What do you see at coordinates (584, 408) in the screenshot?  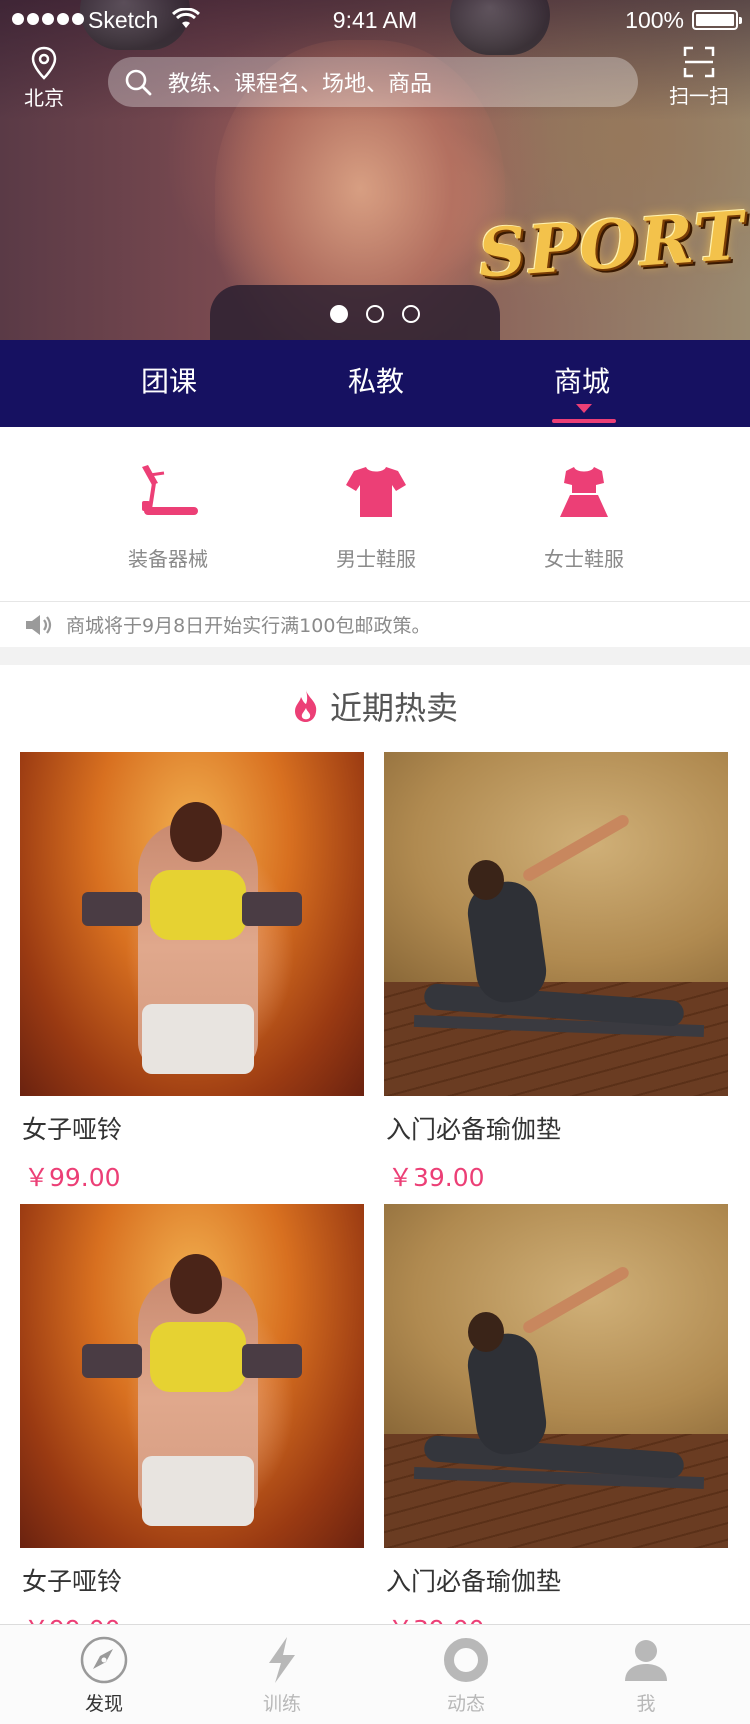 I see `active-tab-caret-icon` at bounding box center [584, 408].